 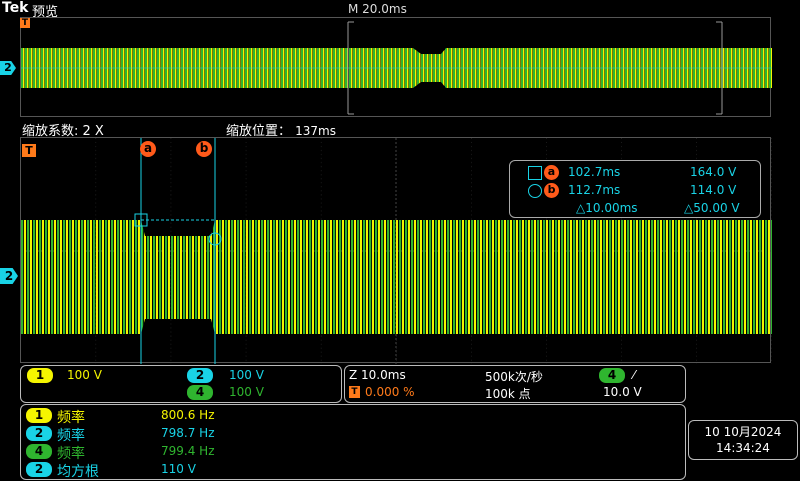 I want to click on brand-logo: Tek, so click(x=15, y=8).